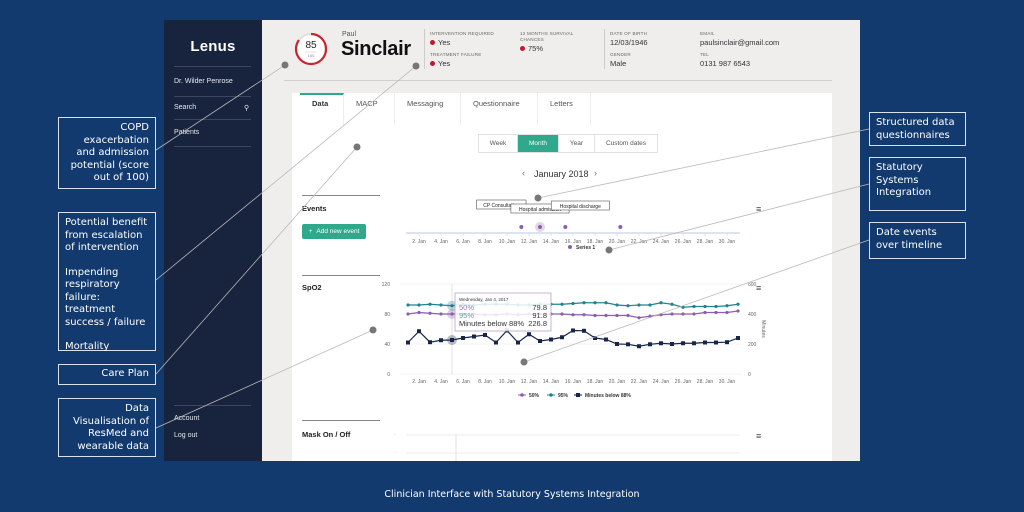  I want to click on x-tick-label: 22. Jan, so click(639, 242).